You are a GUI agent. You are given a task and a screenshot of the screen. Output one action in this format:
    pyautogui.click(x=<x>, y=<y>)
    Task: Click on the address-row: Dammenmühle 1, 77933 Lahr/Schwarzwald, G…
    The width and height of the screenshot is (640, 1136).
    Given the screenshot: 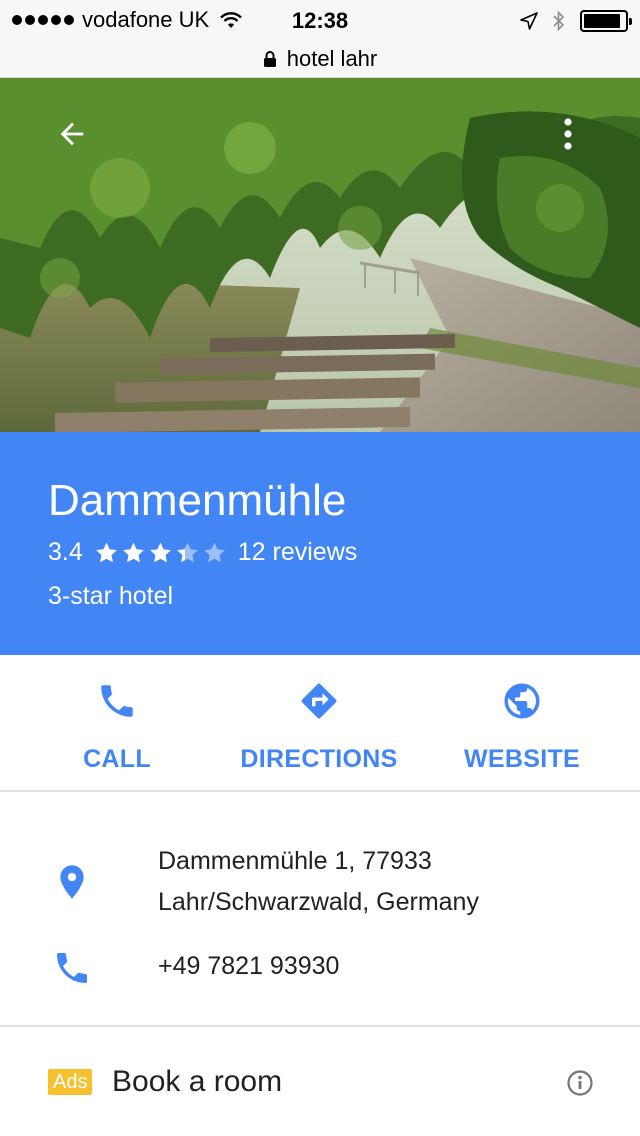 What is the action you would take?
    pyautogui.click(x=320, y=881)
    